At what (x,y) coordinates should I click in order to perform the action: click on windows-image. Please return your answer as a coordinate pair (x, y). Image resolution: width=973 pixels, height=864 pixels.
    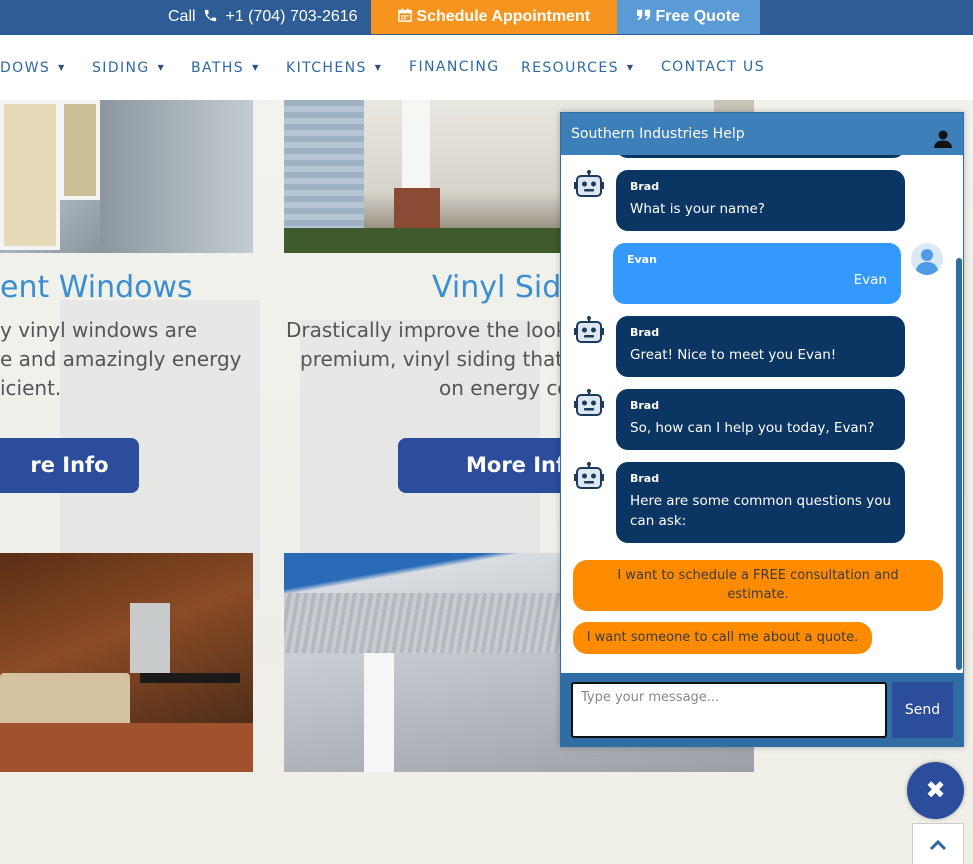
    Looking at the image, I should click on (126, 176).